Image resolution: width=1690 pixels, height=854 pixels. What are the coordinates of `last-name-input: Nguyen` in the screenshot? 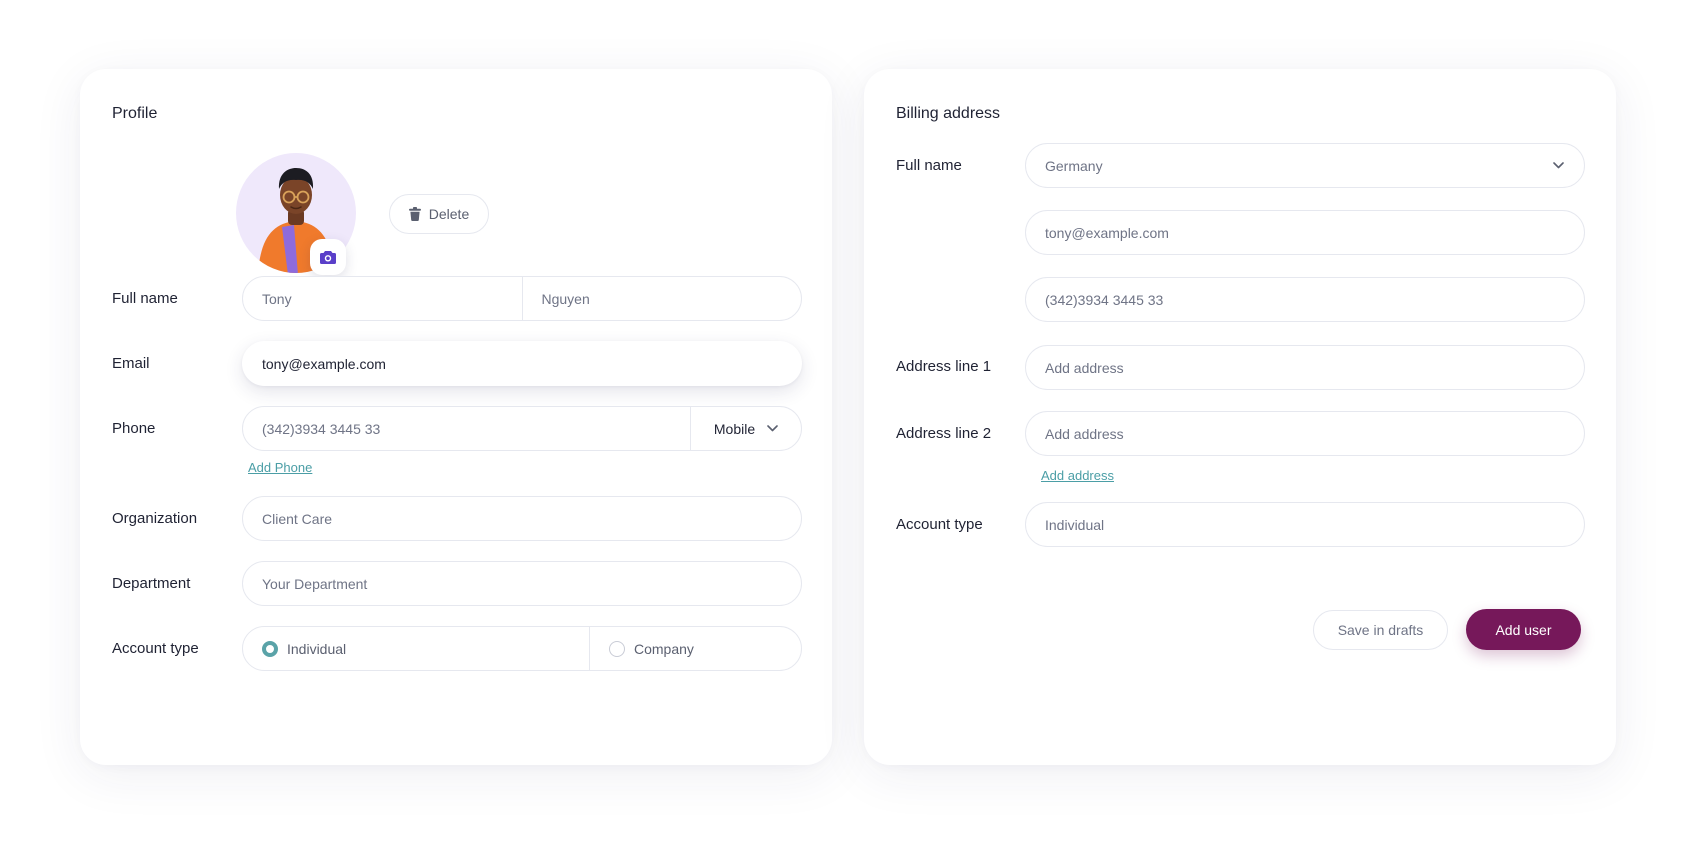 It's located at (662, 298).